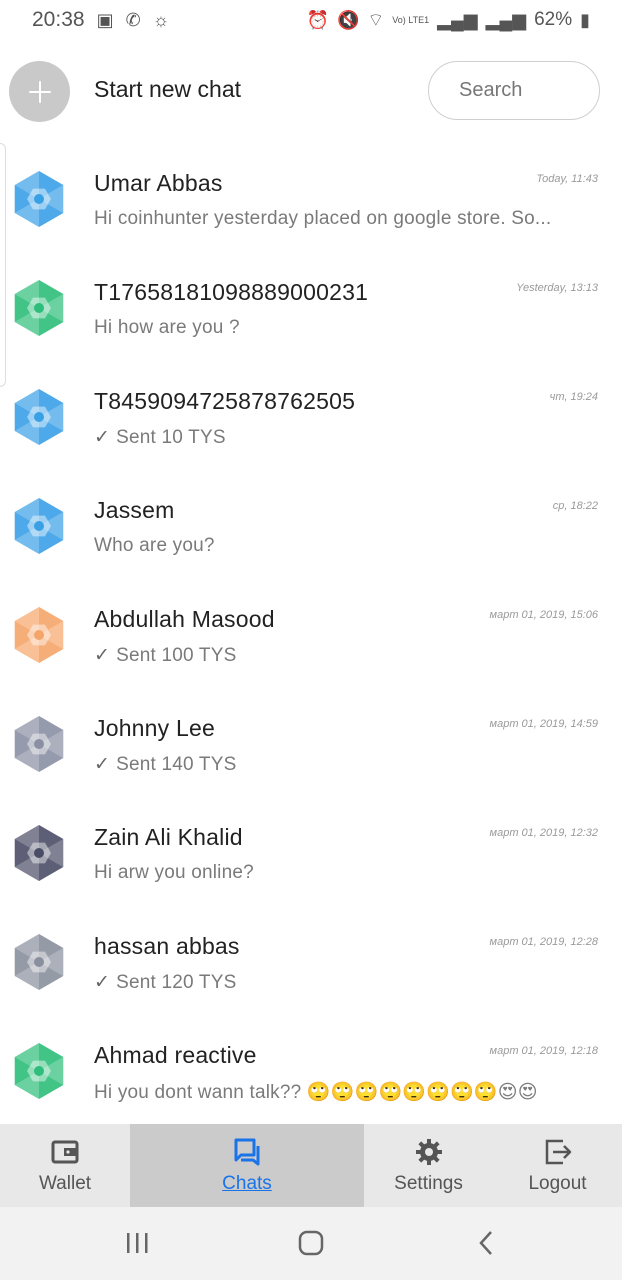 This screenshot has width=622, height=1280. Describe the element at coordinates (58, 19) in the screenshot. I see `status-time: 20:38` at that location.